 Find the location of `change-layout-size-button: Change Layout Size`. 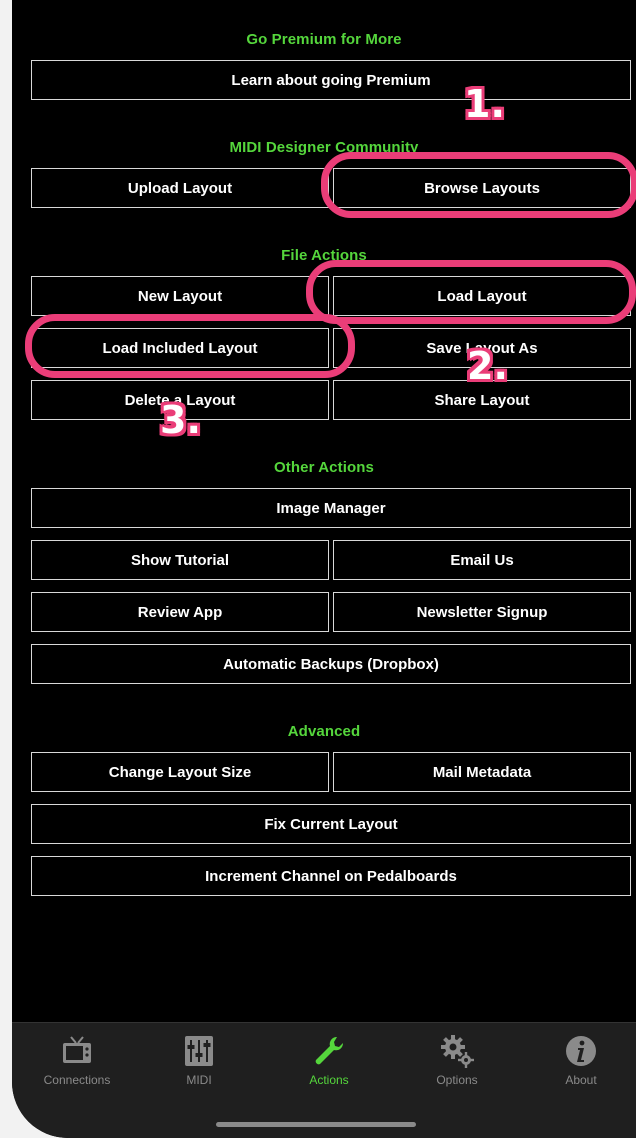

change-layout-size-button: Change Layout Size is located at coordinates (180, 772).